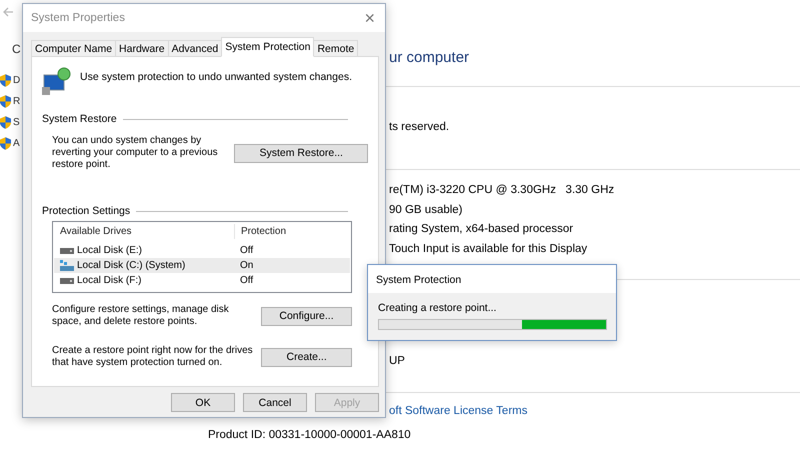 This screenshot has height=454, width=800. Describe the element at coordinates (16, 122) in the screenshot. I see `task-link: S` at that location.